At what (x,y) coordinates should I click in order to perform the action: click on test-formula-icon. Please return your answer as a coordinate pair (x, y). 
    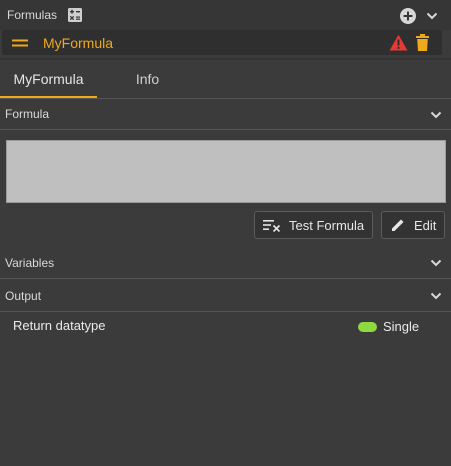
    Looking at the image, I should click on (272, 225).